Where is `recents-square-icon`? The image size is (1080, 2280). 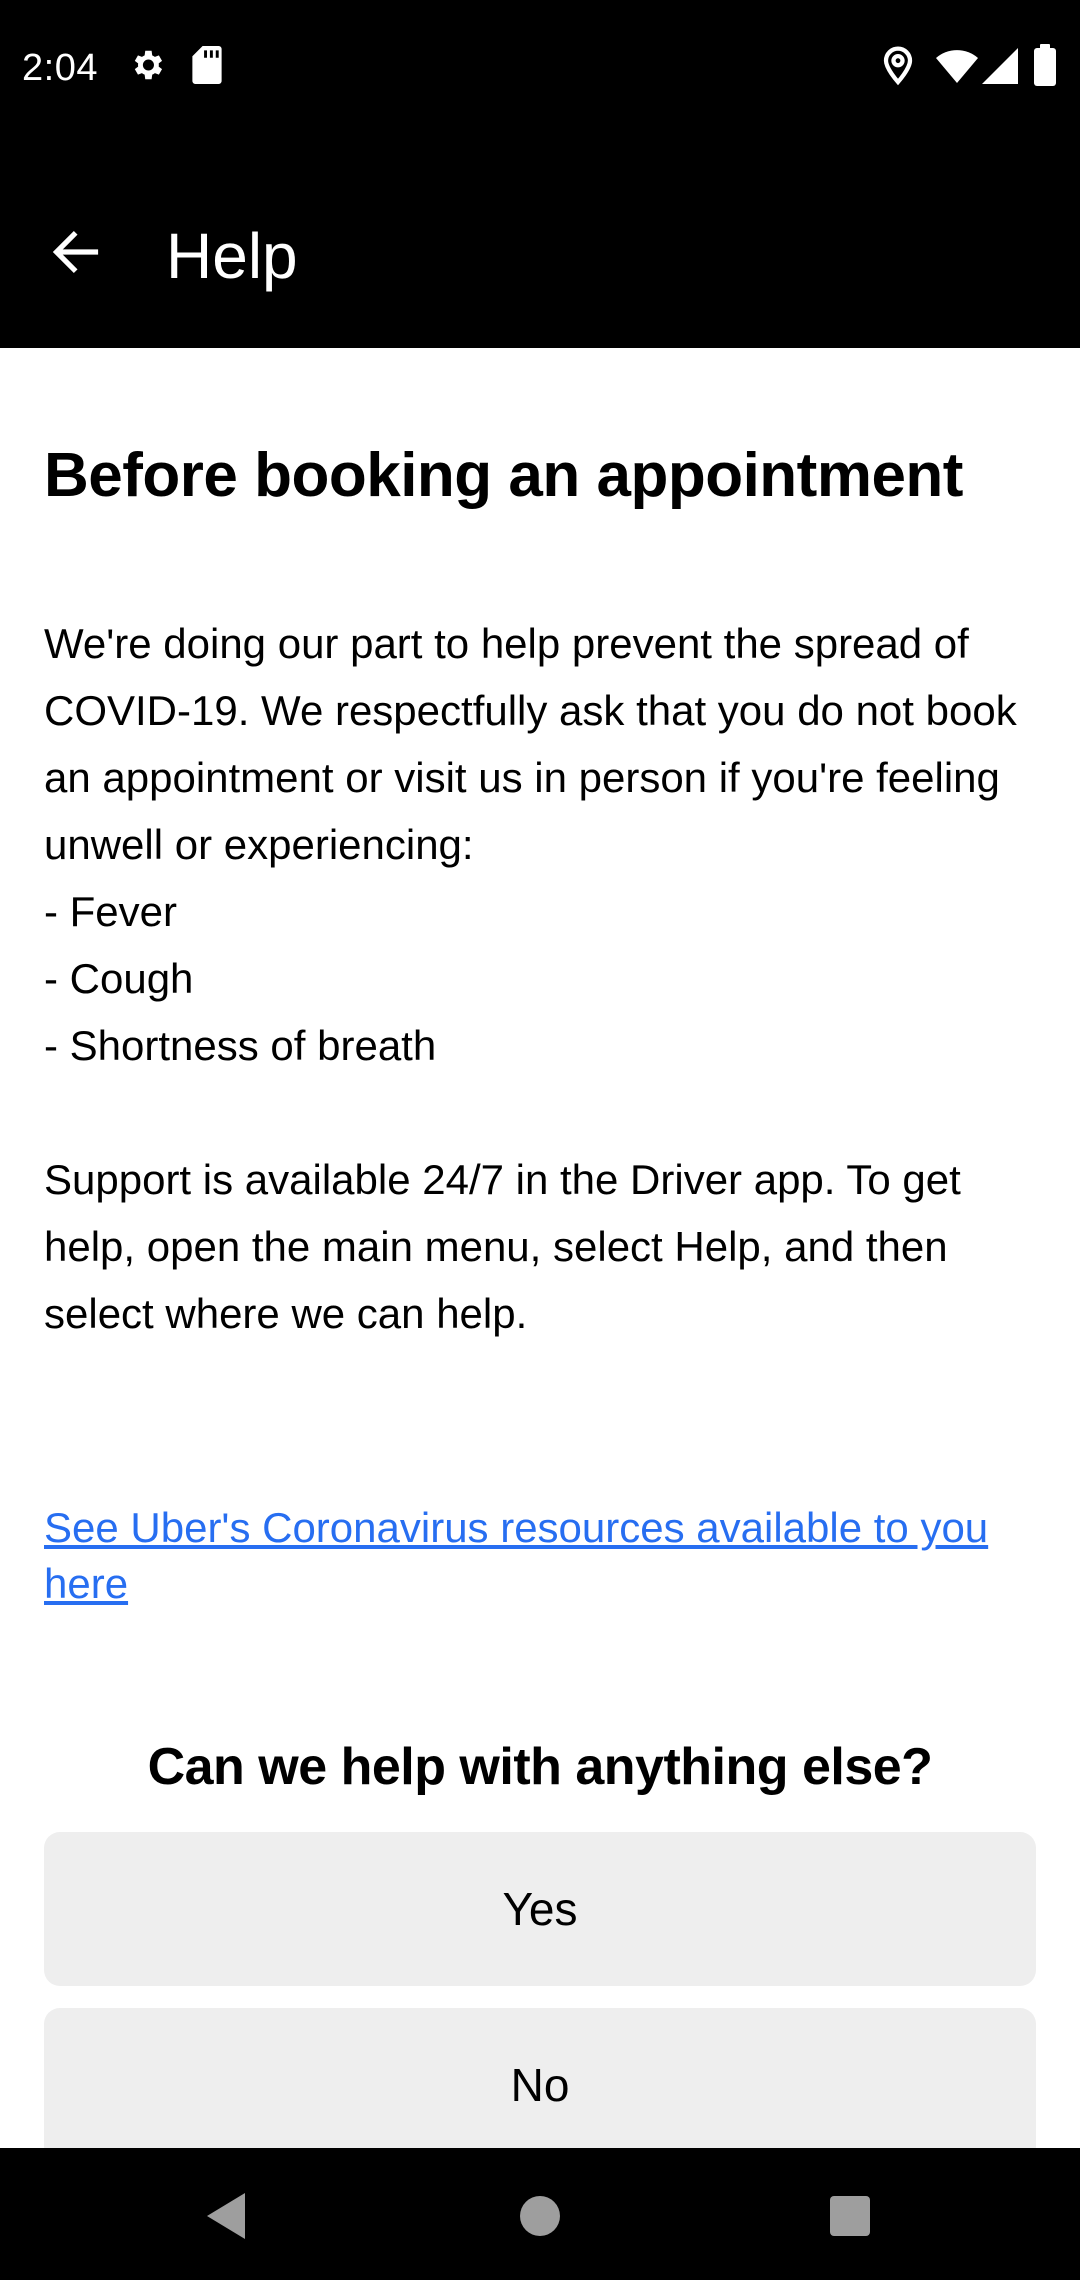 recents-square-icon is located at coordinates (850, 2218).